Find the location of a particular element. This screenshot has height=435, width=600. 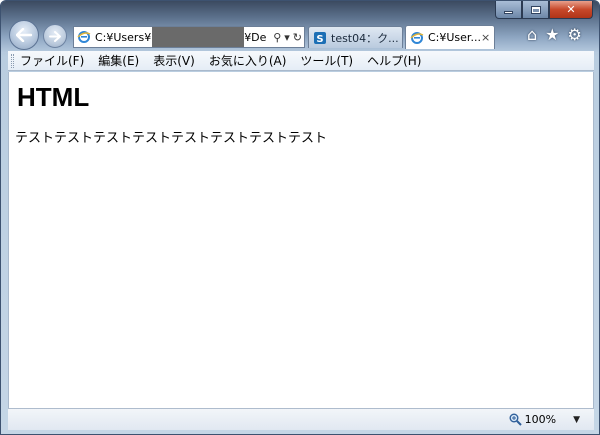

close-button: ✕ is located at coordinates (571, 10).